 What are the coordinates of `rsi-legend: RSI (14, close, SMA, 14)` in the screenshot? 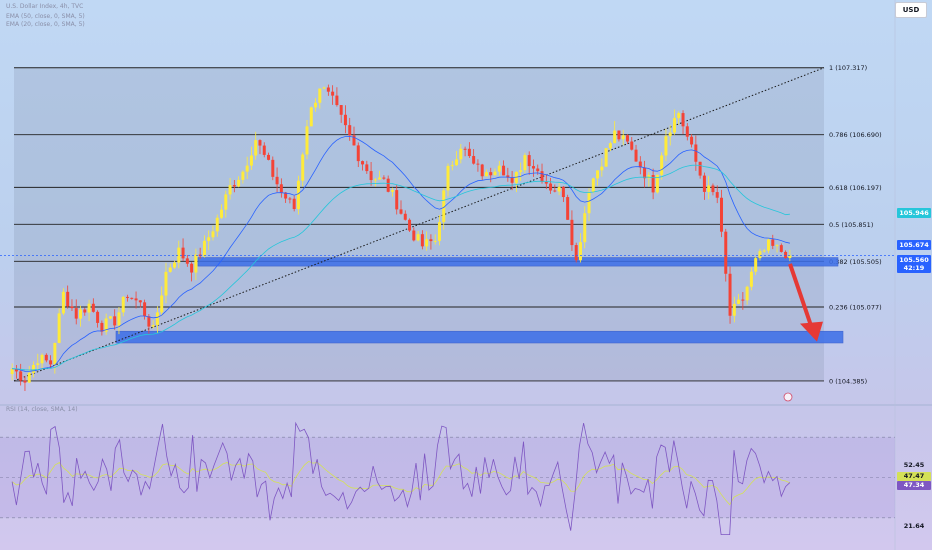 It's located at (42, 409).